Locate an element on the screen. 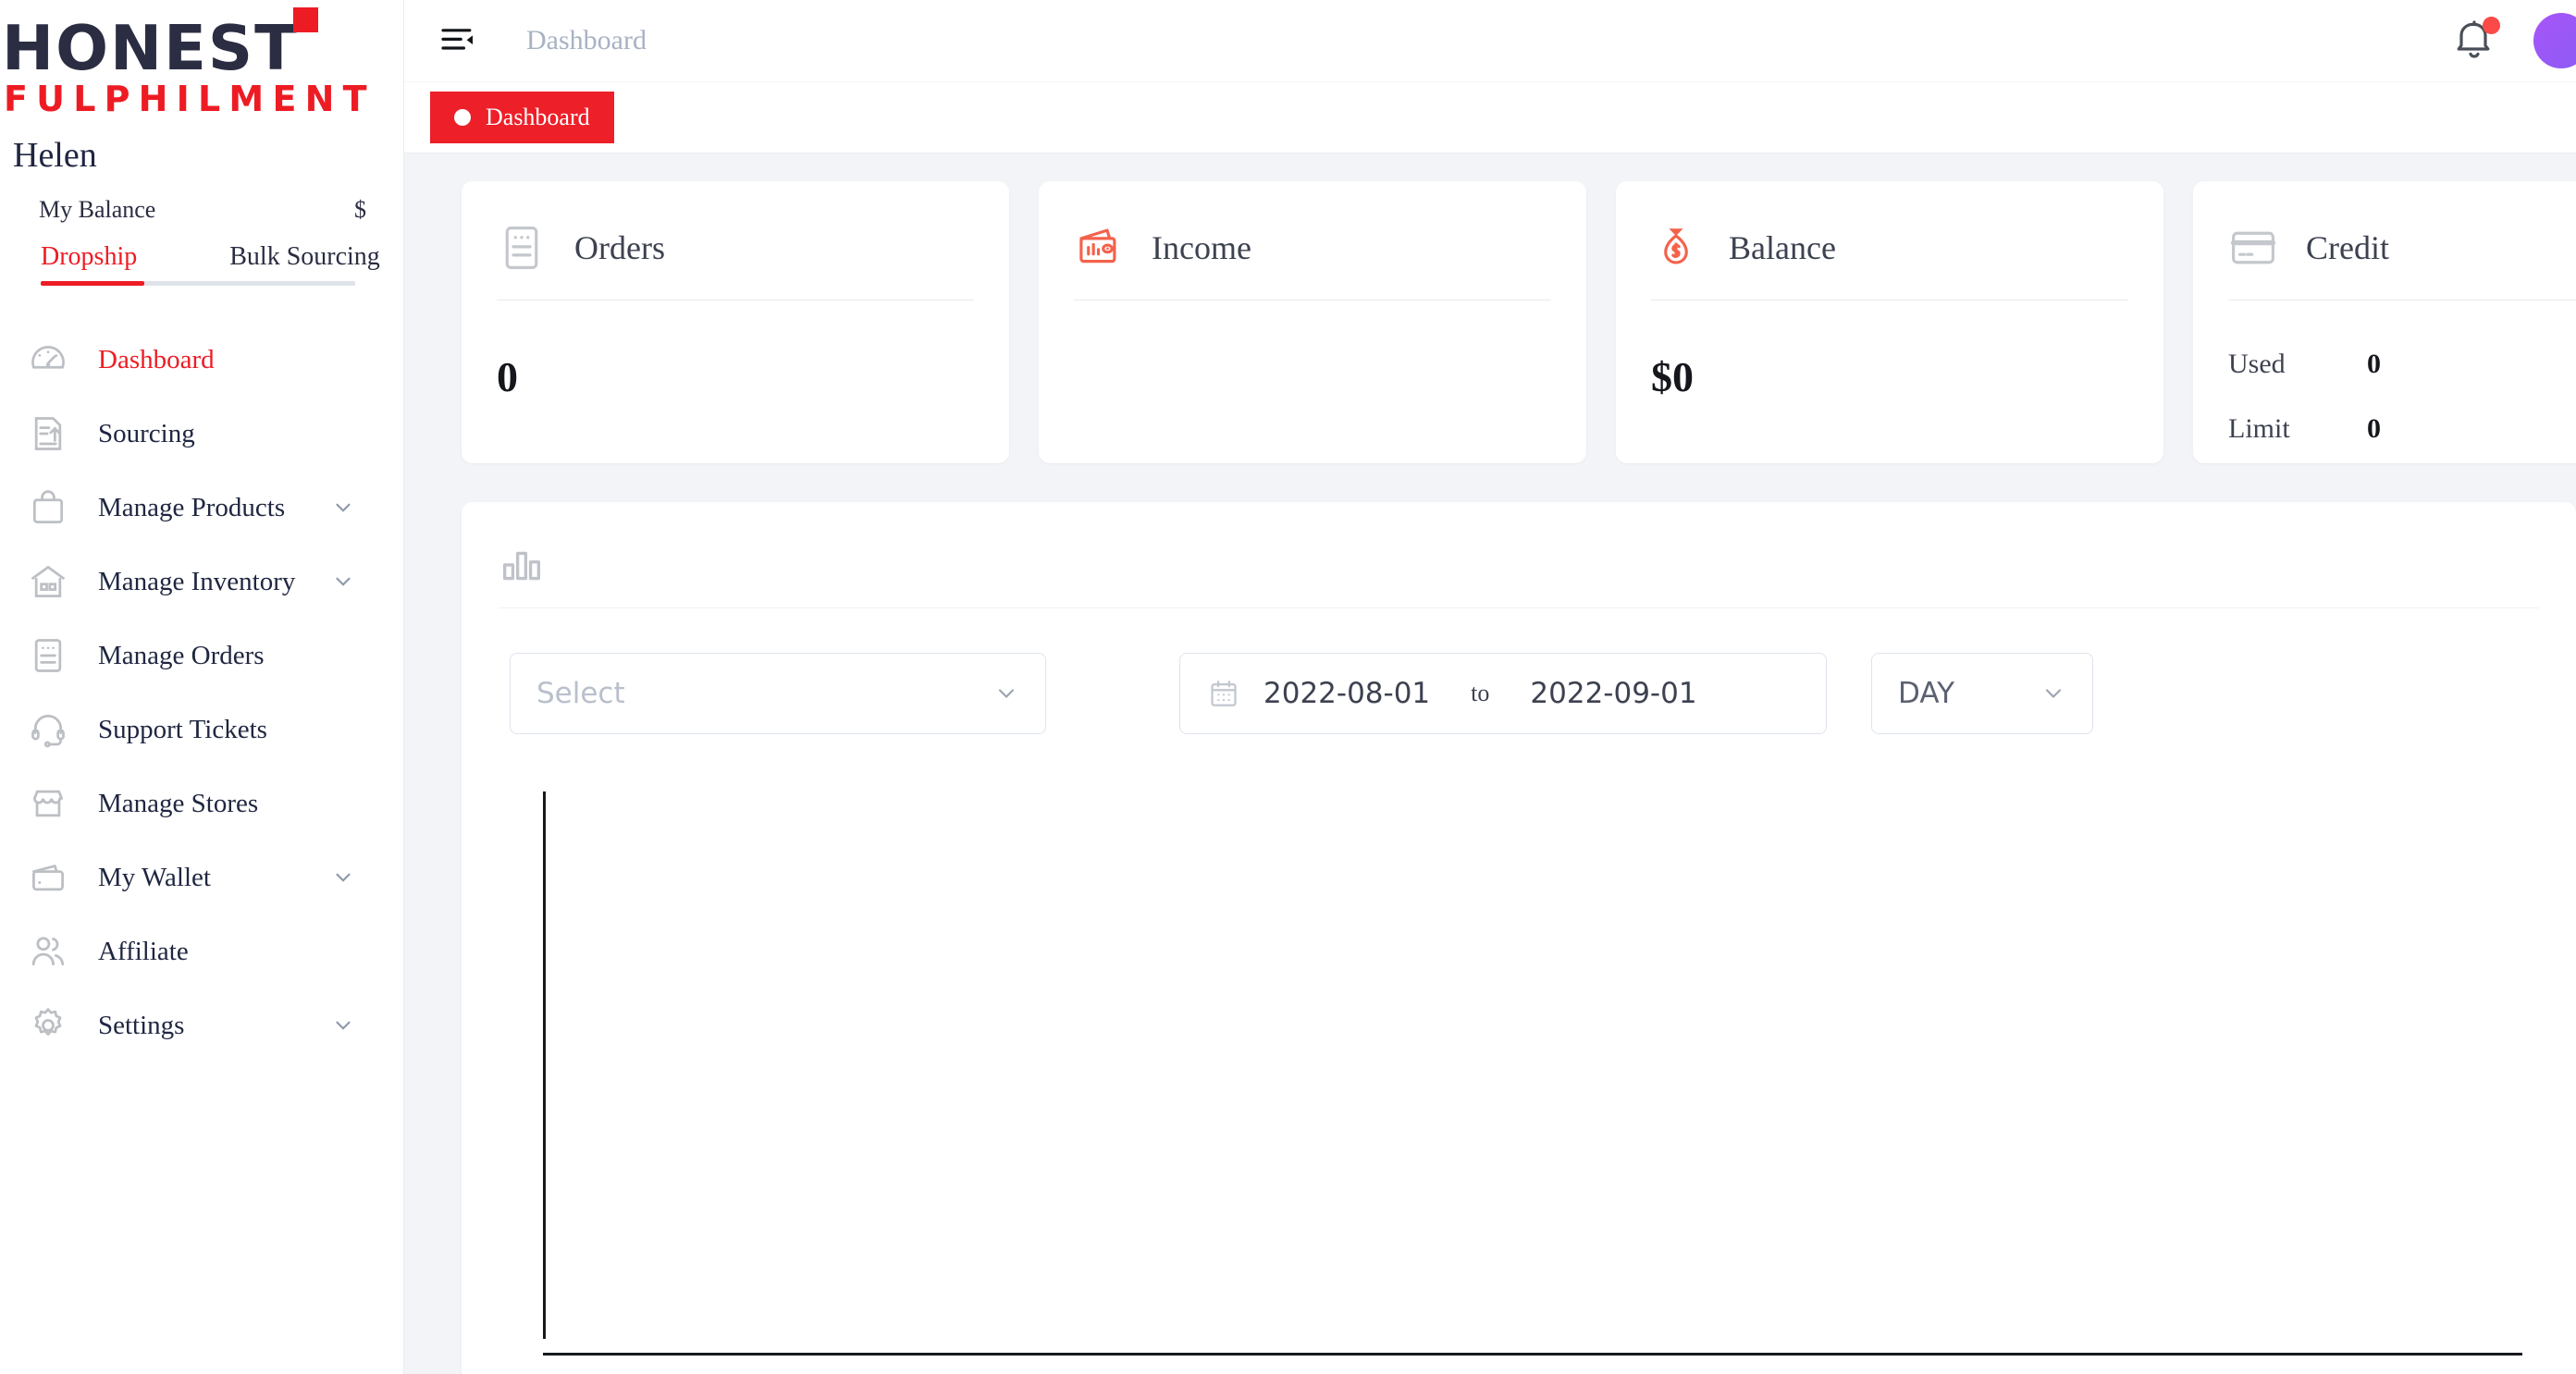  sidebar-item-manage-products: Manage Products is located at coordinates (201, 508).